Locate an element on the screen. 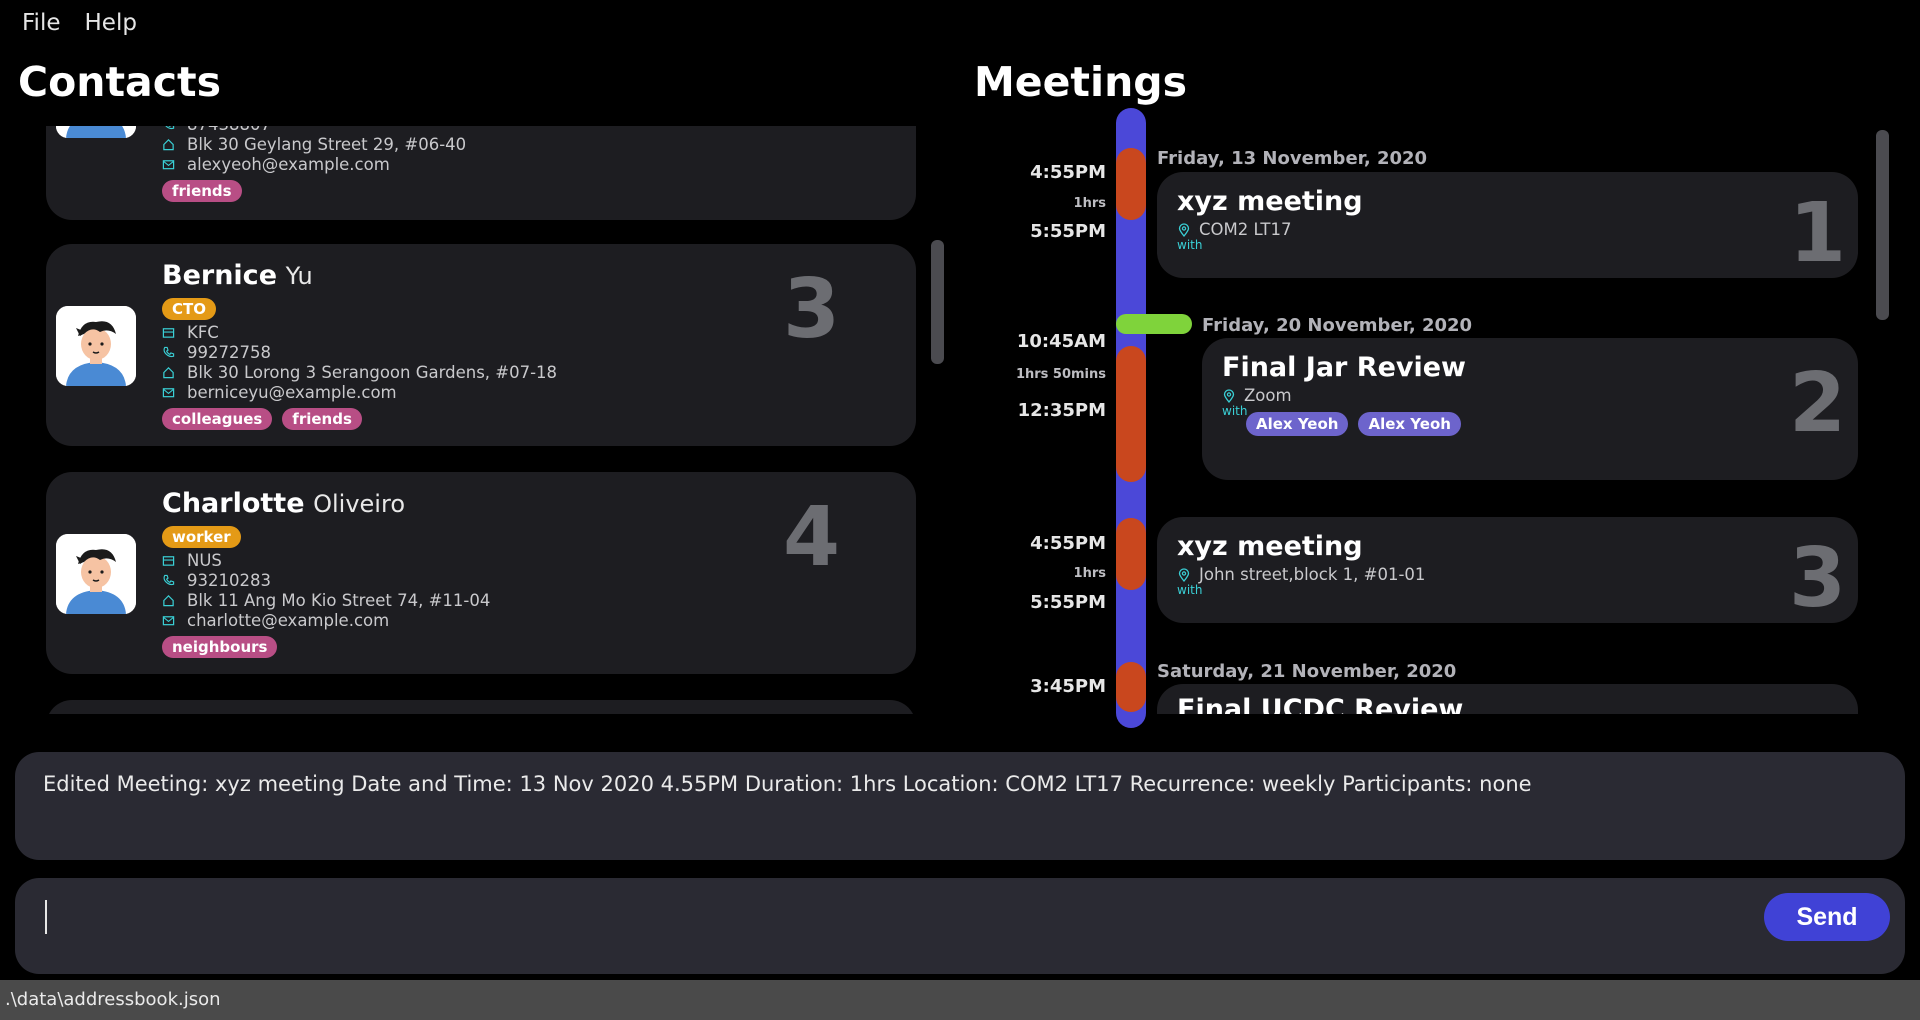 The height and width of the screenshot is (1020, 1920). status-bar-path: .\data\addressbook.json is located at coordinates (960, 1000).